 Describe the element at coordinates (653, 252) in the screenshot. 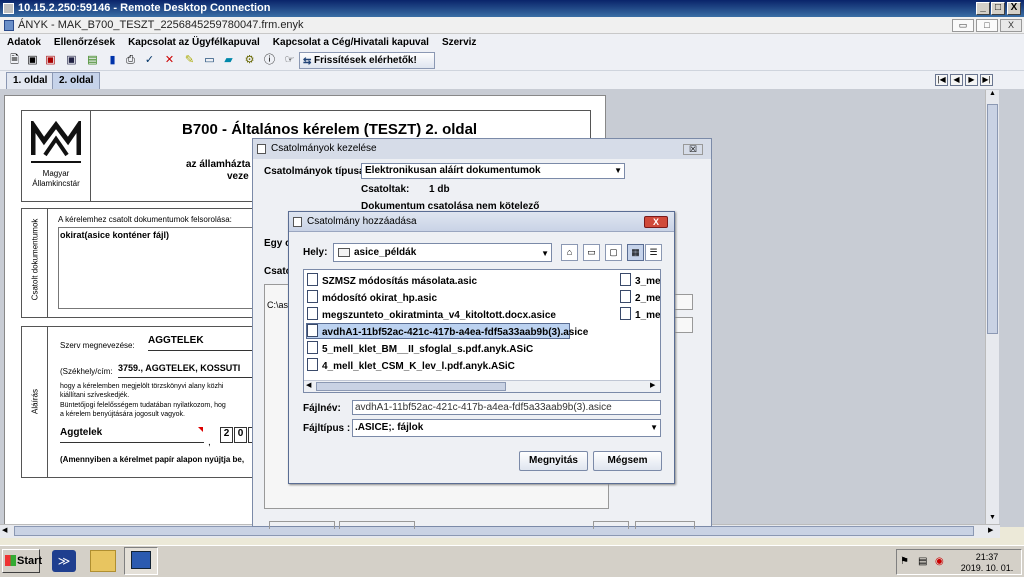

I see `details-view-icon: ☰` at that location.